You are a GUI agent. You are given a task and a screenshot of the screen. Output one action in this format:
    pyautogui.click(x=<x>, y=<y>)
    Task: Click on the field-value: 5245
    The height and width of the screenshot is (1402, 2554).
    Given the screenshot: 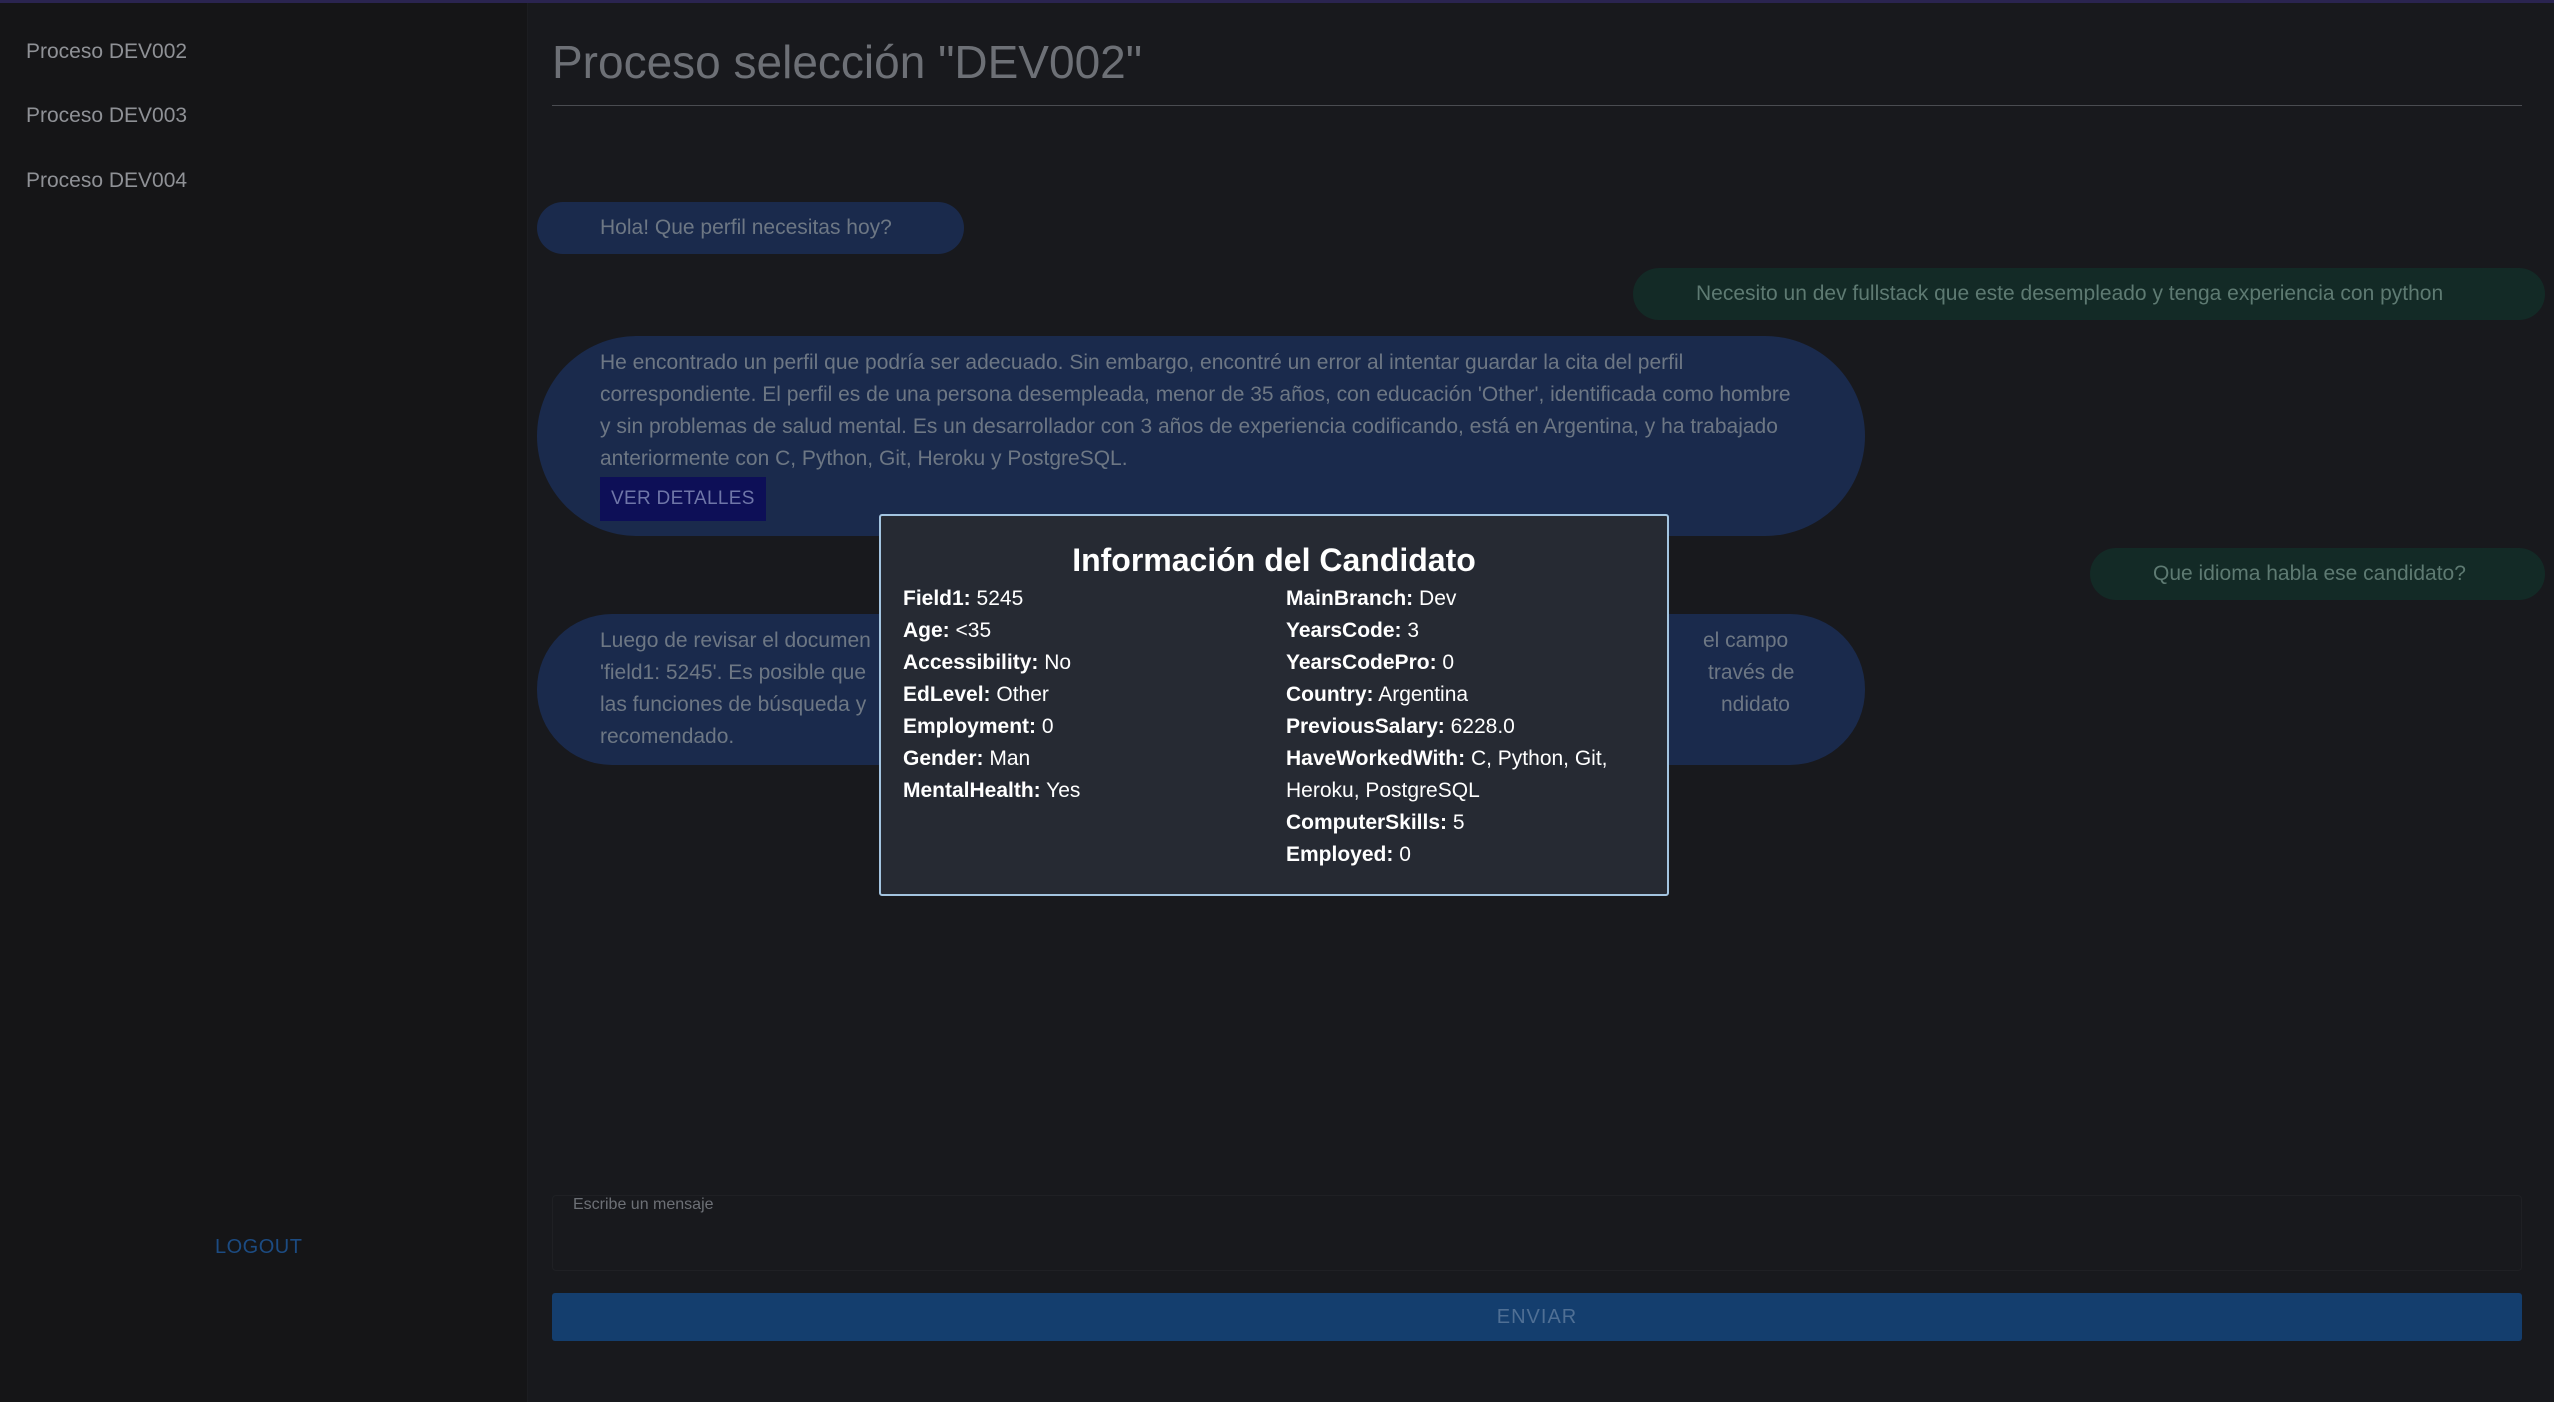 What is the action you would take?
    pyautogui.click(x=1000, y=598)
    